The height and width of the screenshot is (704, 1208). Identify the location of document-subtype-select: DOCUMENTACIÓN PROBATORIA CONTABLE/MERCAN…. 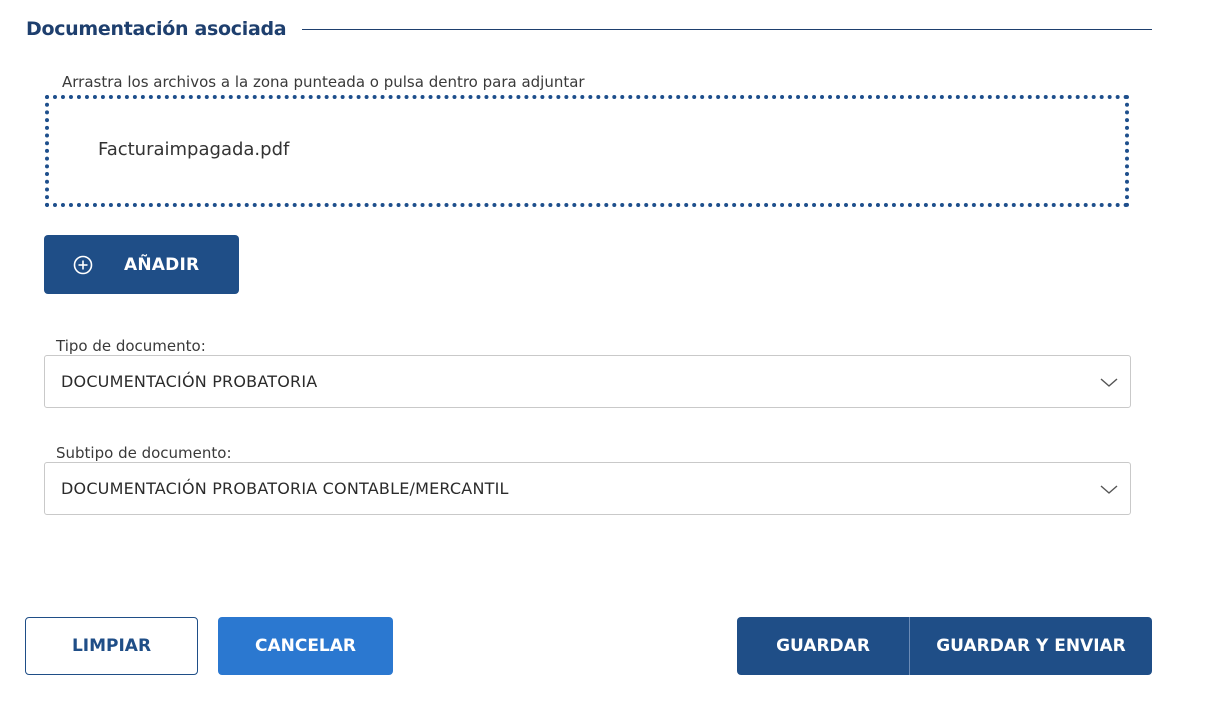
(587, 488).